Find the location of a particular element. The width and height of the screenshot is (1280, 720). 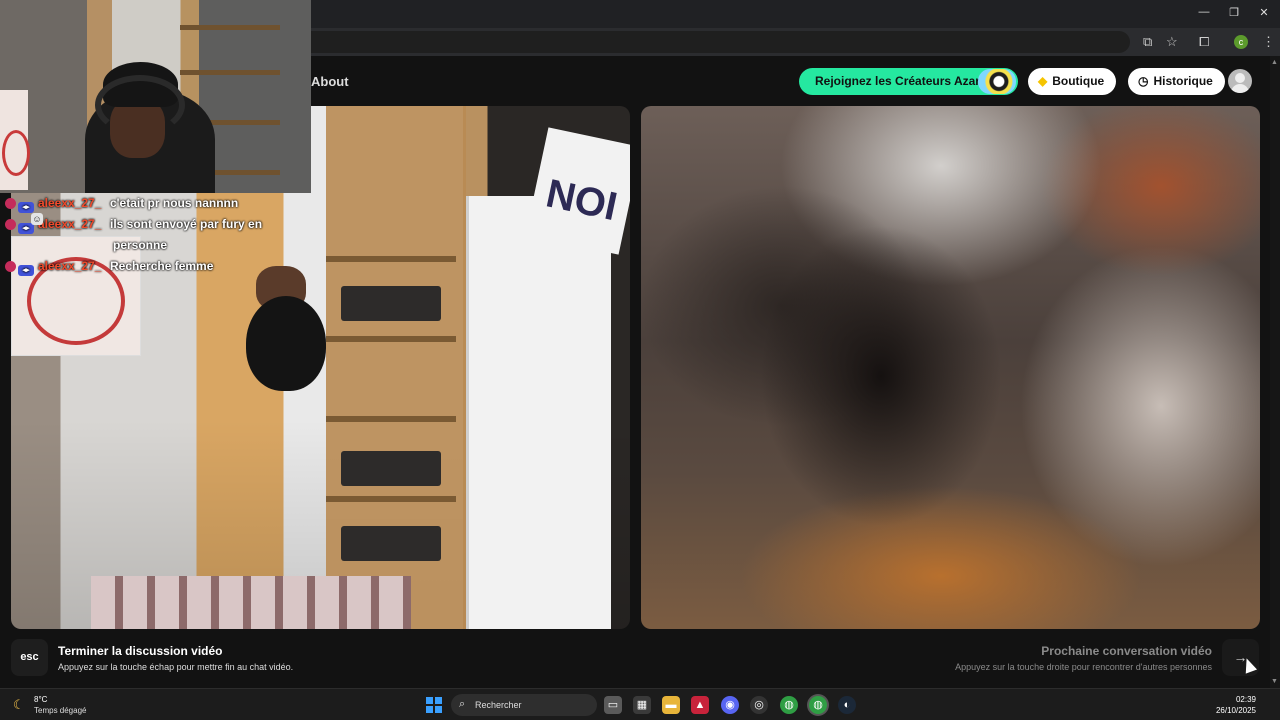

end-chat-title: Terminer la discussion vidéo is located at coordinates (140, 651).